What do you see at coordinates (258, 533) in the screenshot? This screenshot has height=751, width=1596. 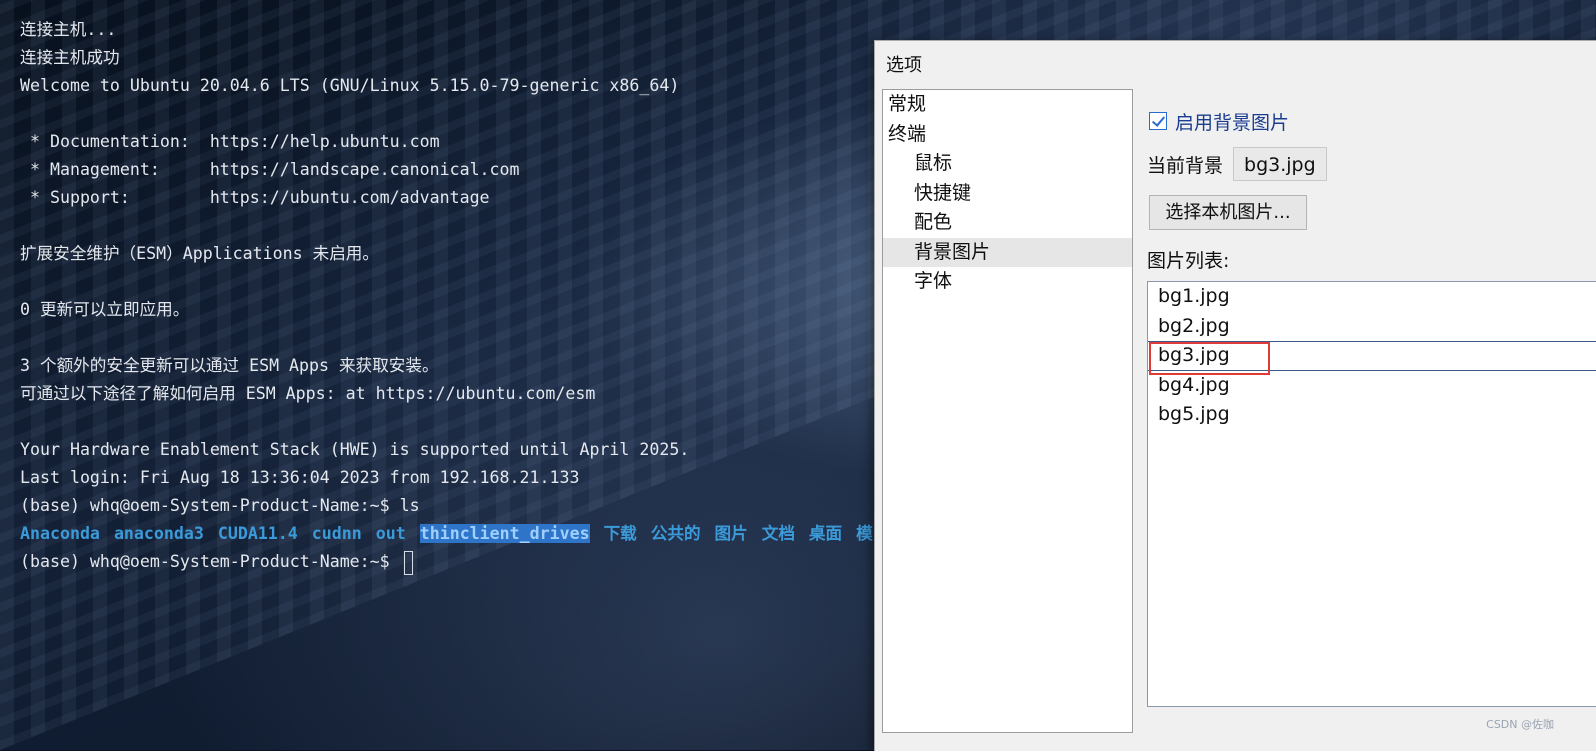 I see `ls-entry: CUDA11.4` at bounding box center [258, 533].